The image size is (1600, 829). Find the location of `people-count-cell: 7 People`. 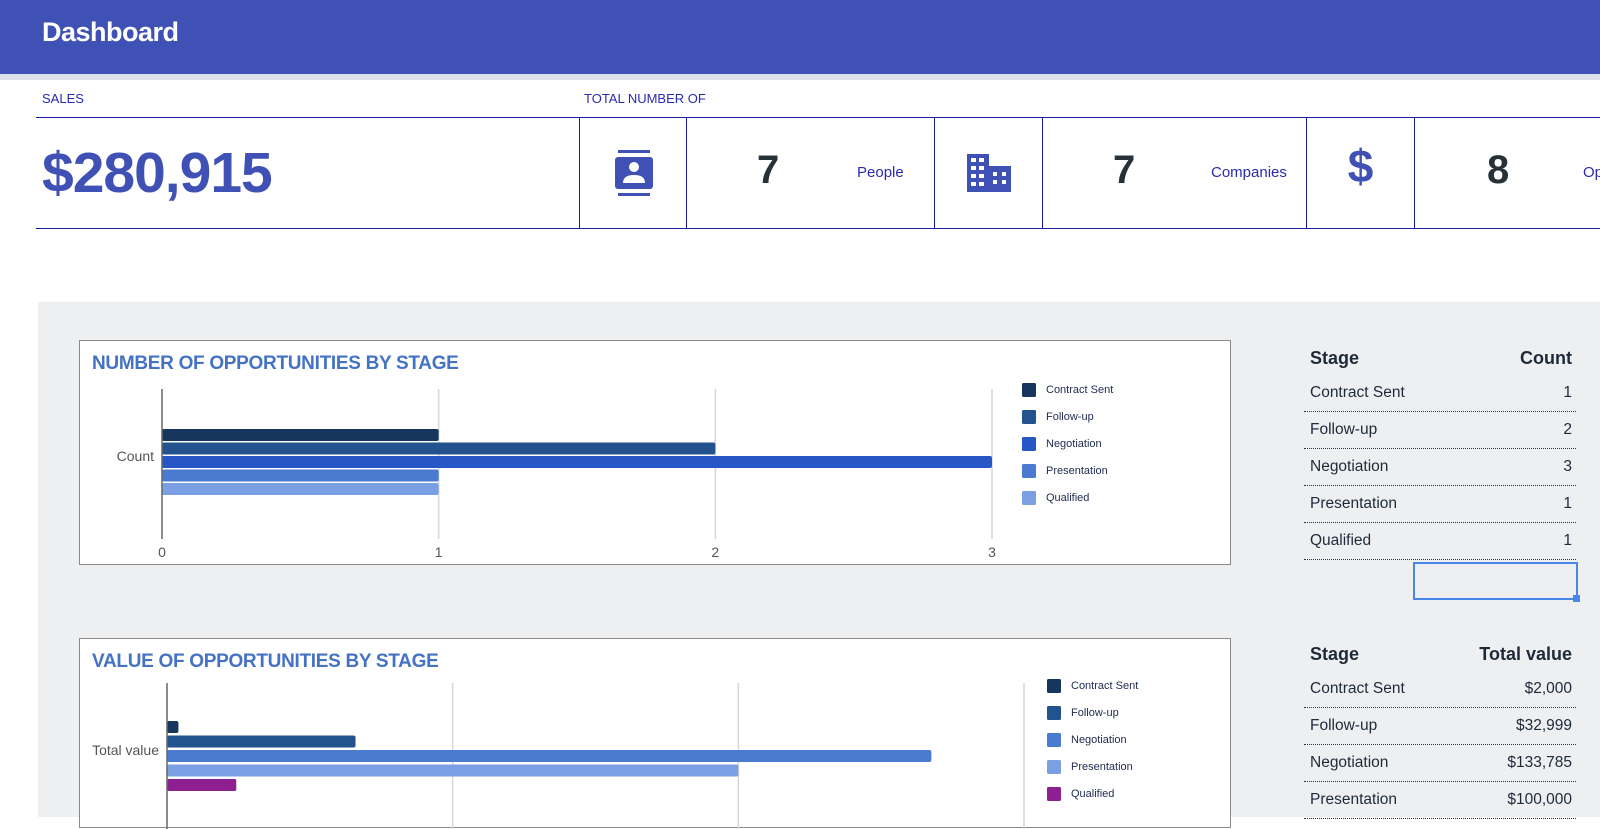

people-count-cell: 7 People is located at coordinates (810, 173).